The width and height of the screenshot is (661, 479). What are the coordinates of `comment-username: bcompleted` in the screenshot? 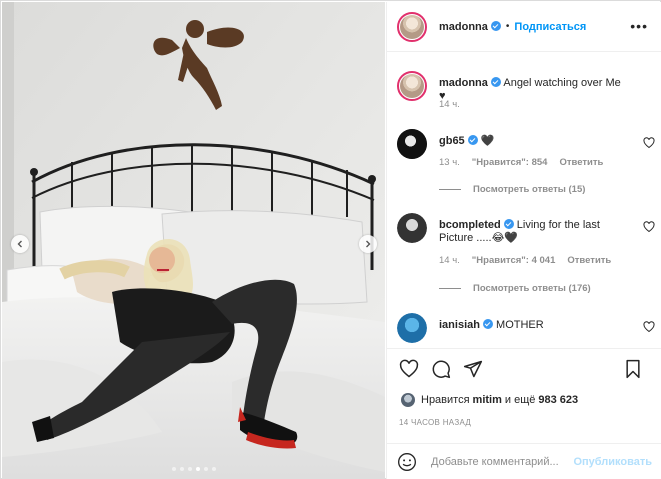 It's located at (470, 225).